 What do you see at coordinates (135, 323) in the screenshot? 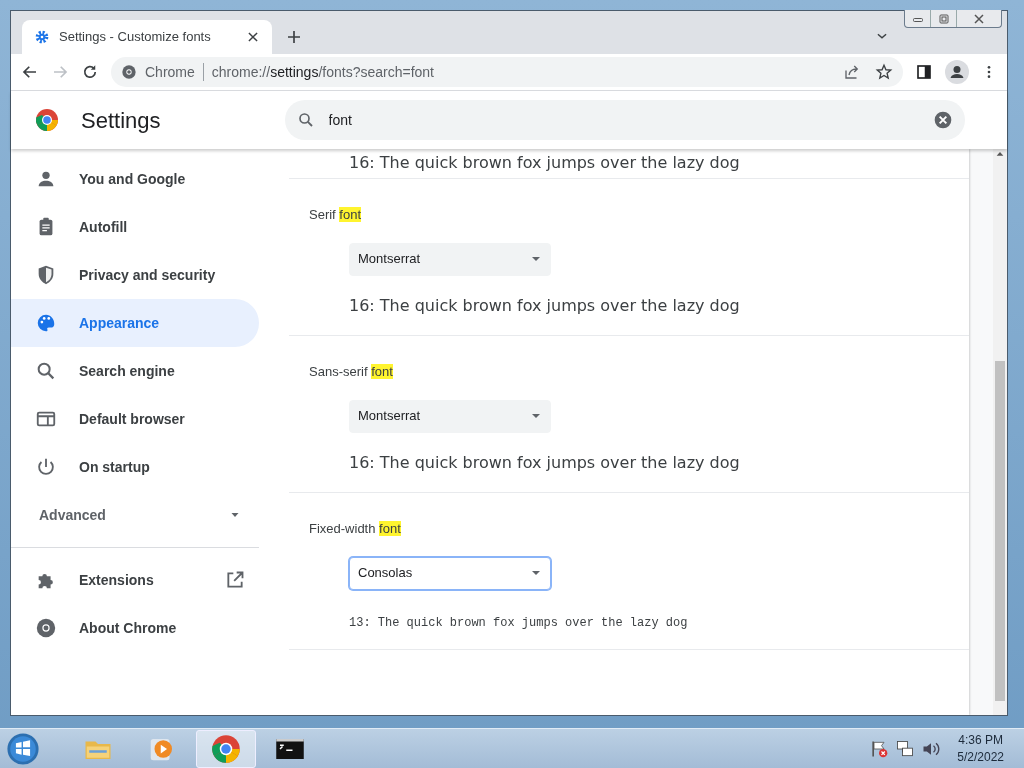
I see `sidebar-item: Appearance` at bounding box center [135, 323].